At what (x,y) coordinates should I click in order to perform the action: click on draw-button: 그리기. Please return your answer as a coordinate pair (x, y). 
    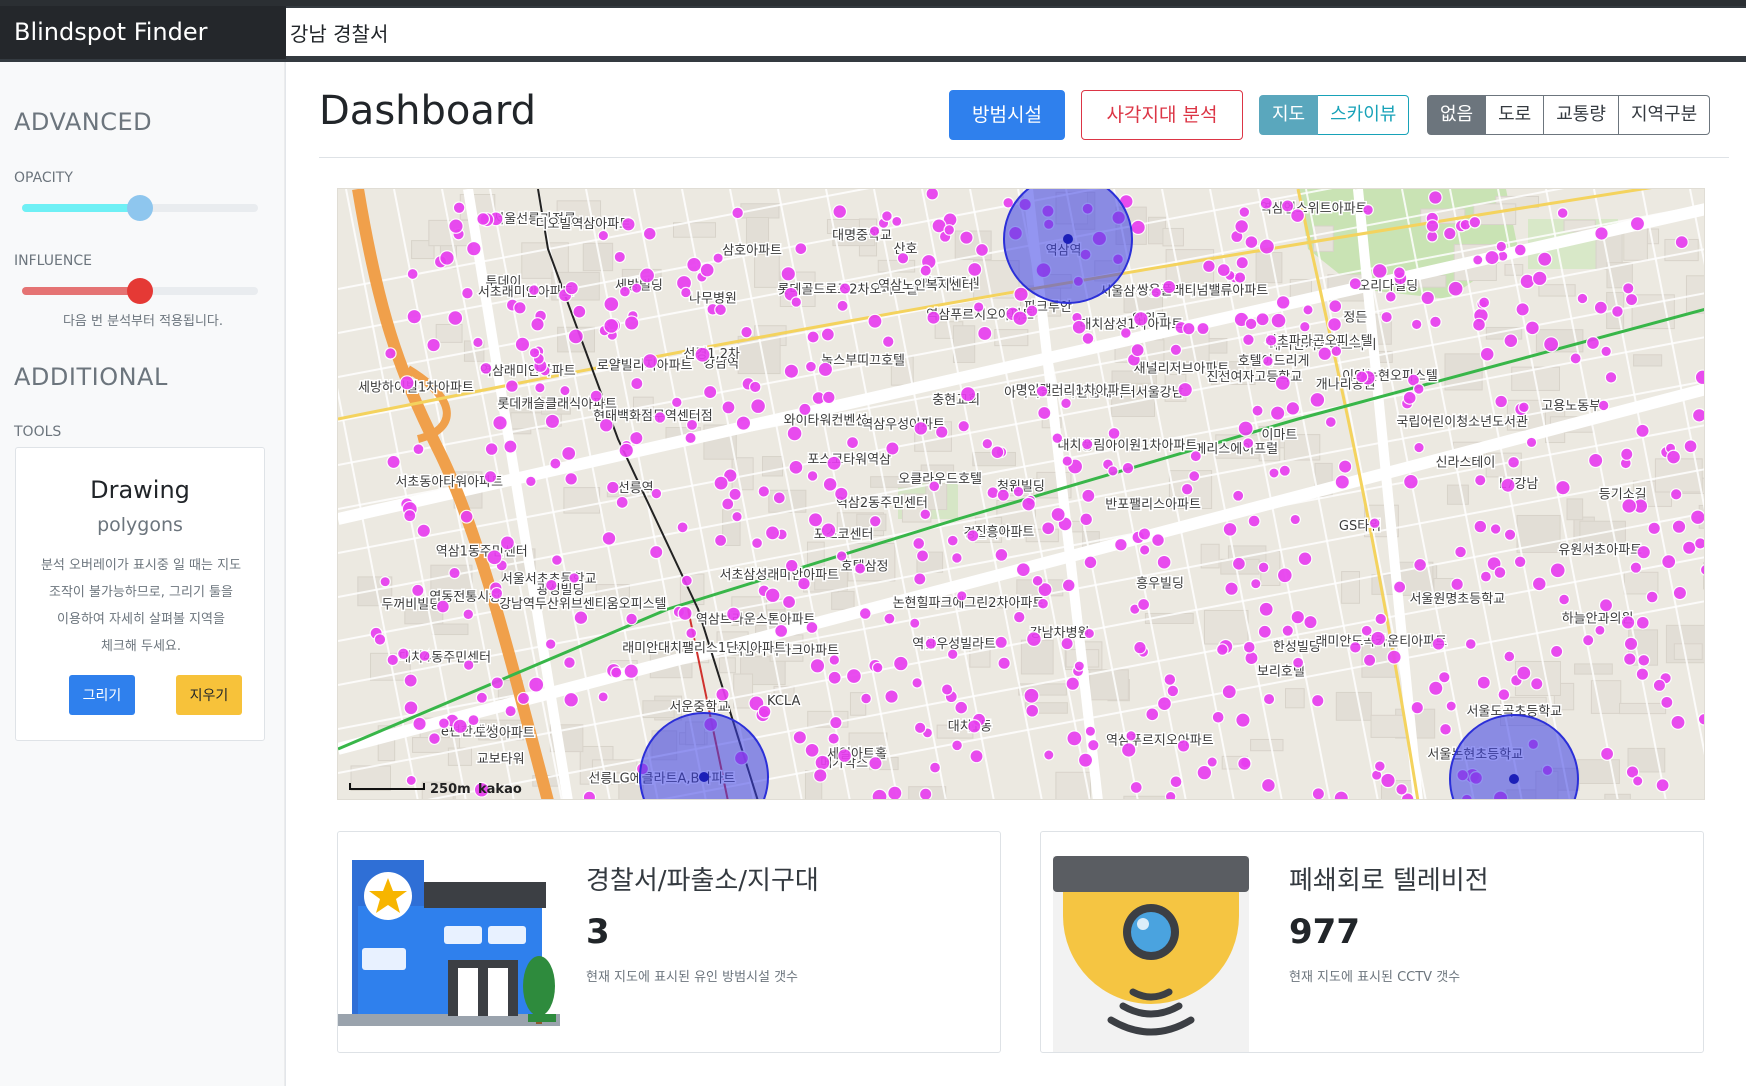
    Looking at the image, I should click on (102, 695).